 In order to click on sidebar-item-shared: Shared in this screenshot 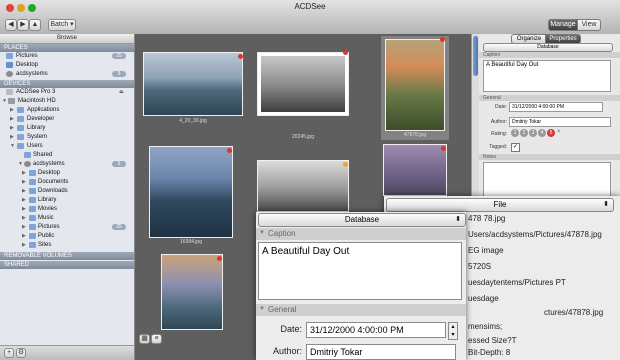, I will do `click(64, 155)`.